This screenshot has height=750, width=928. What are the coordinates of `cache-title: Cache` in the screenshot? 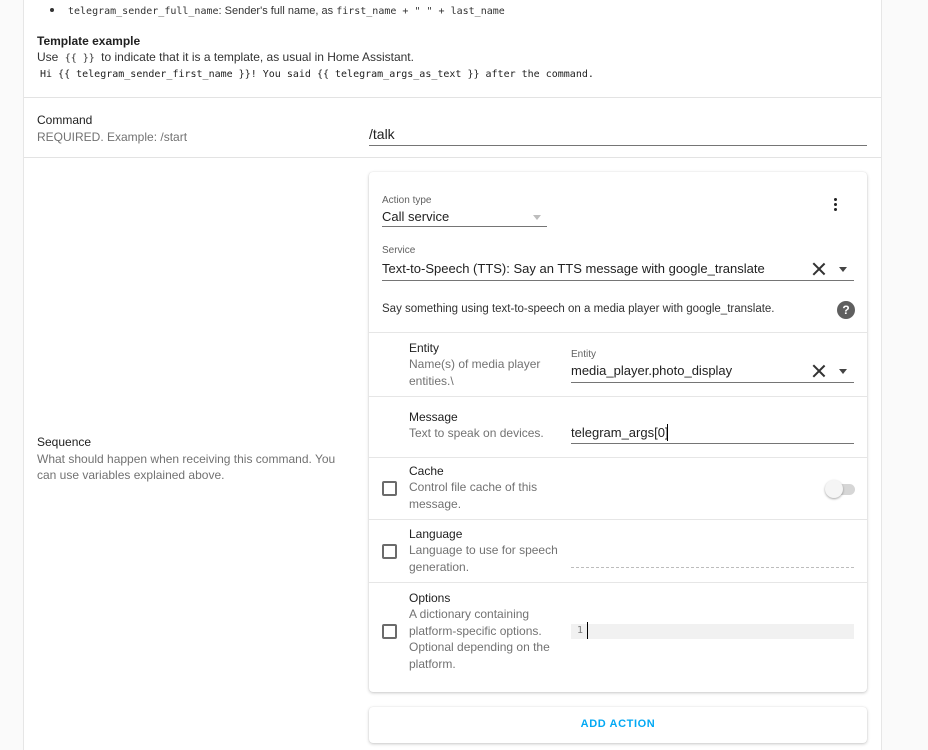 It's located at (426, 471).